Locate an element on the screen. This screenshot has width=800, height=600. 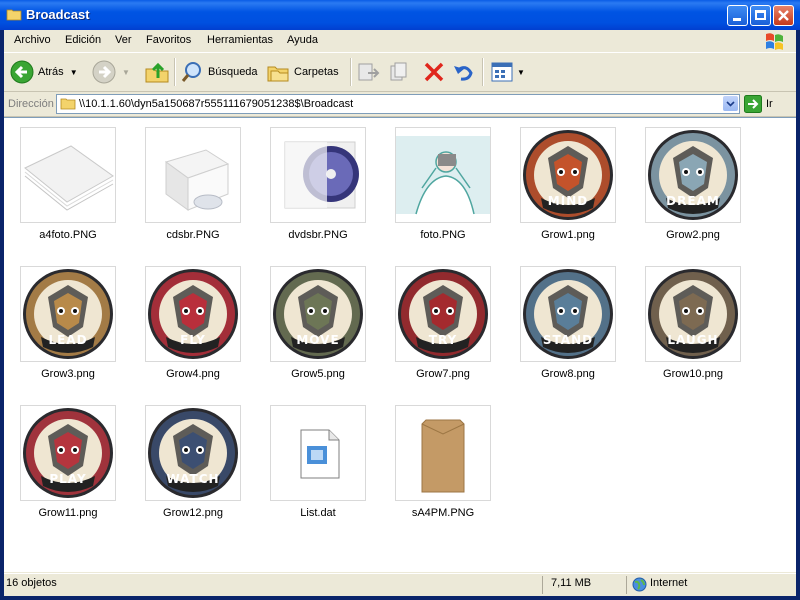
address-dropdown-button is located at coordinates (730, 103).